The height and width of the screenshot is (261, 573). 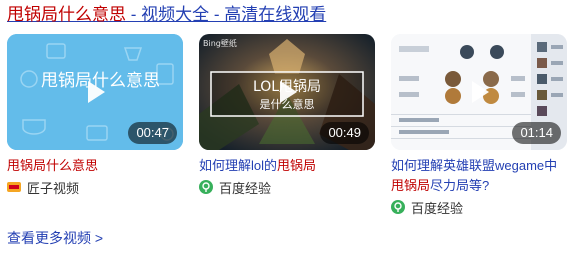 What do you see at coordinates (344, 133) in the screenshot?
I see `duration-badge: 00:49` at bounding box center [344, 133].